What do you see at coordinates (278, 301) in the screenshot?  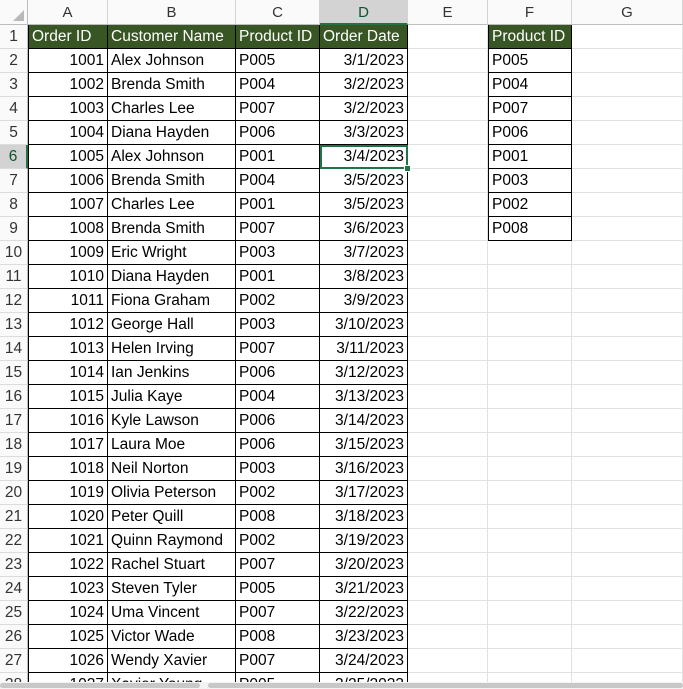 I see `orders-cell-c12: P002` at bounding box center [278, 301].